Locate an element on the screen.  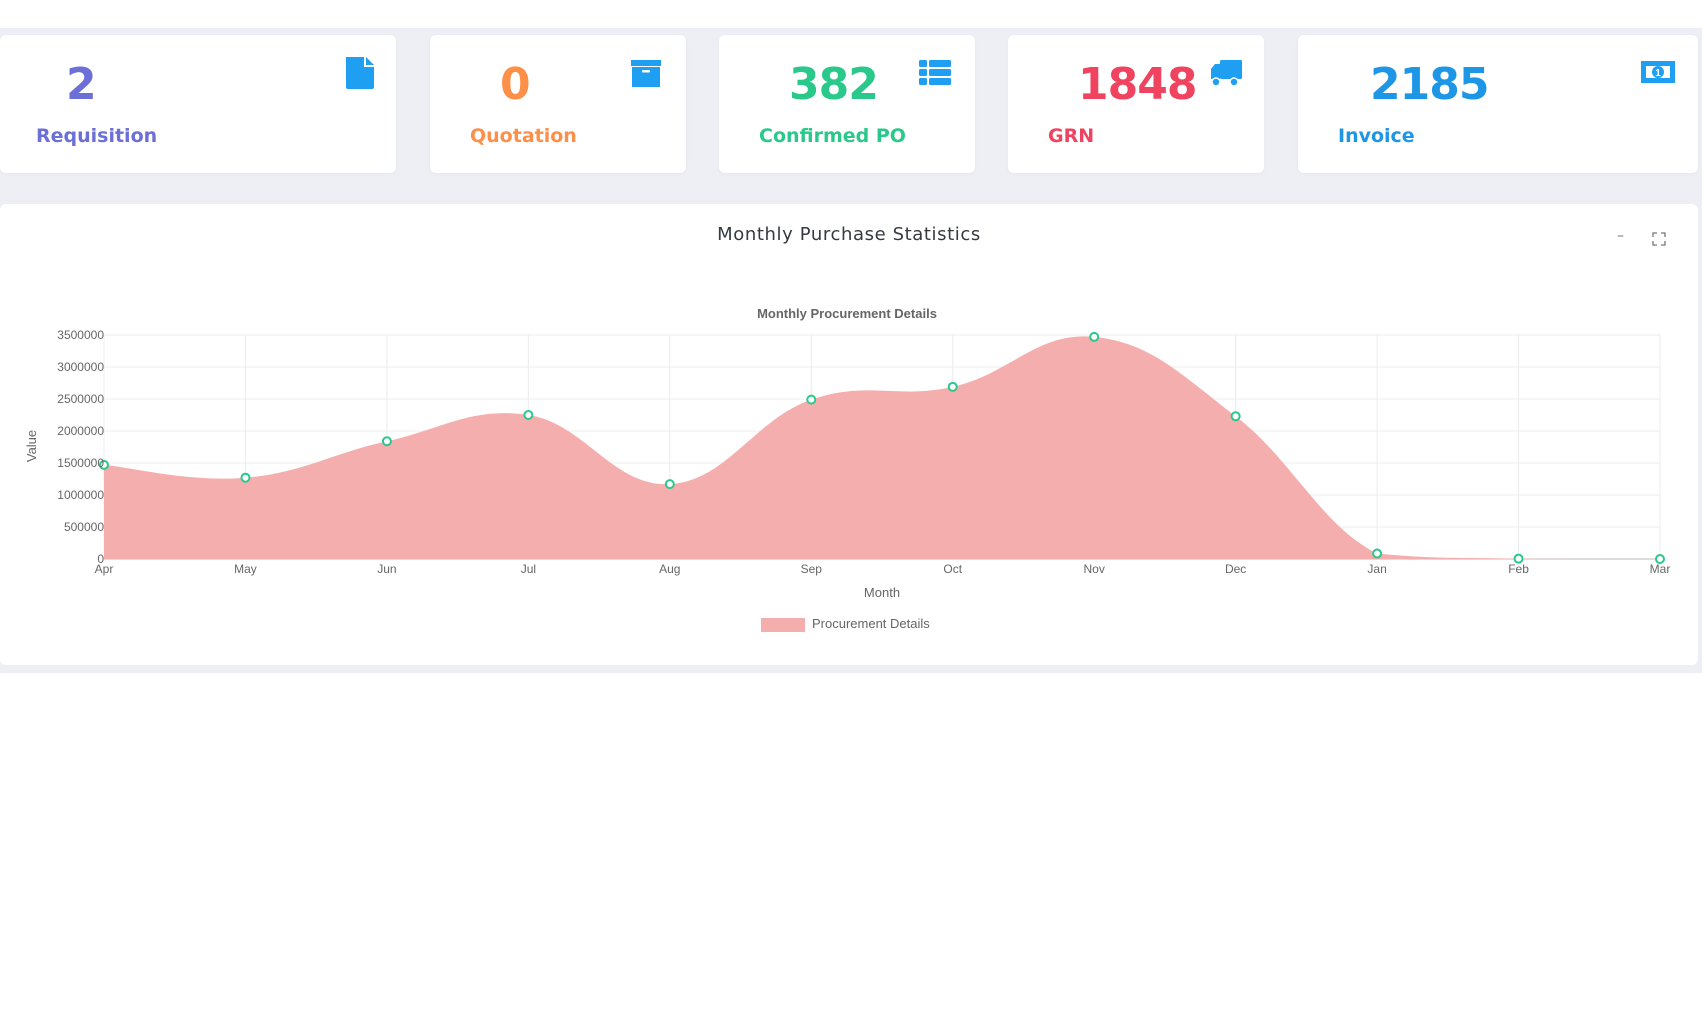
archive-box-icon is located at coordinates (646, 73).